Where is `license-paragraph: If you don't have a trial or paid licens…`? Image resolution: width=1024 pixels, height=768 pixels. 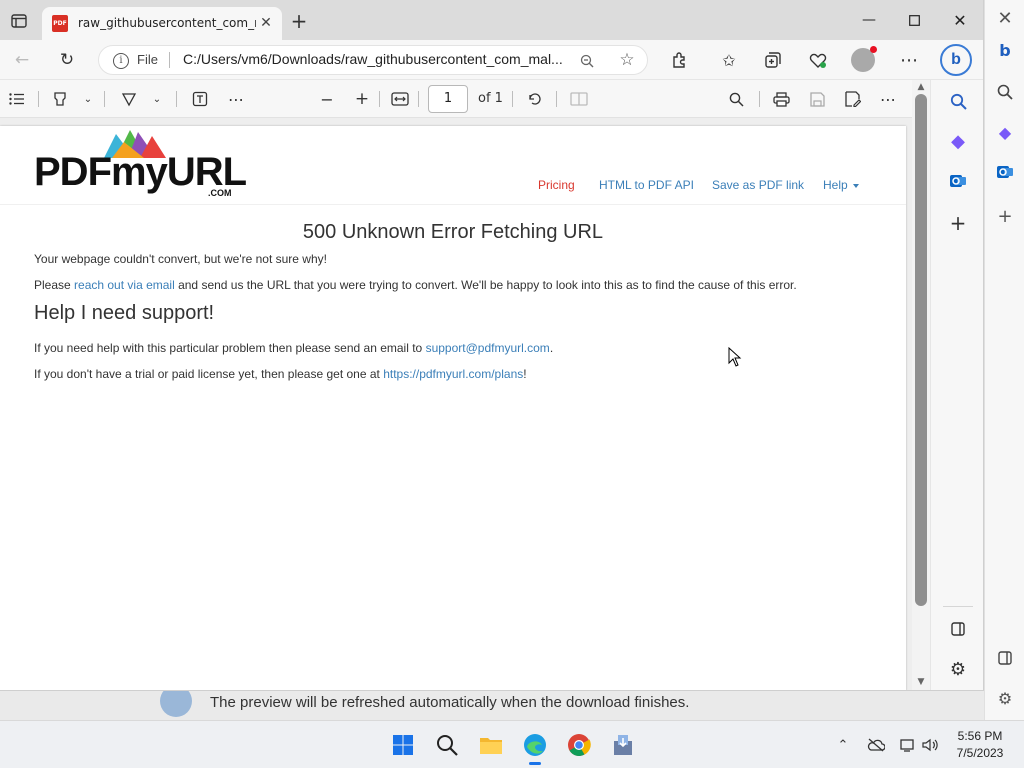 license-paragraph: If you don't have a trial or paid licens… is located at coordinates (280, 374).